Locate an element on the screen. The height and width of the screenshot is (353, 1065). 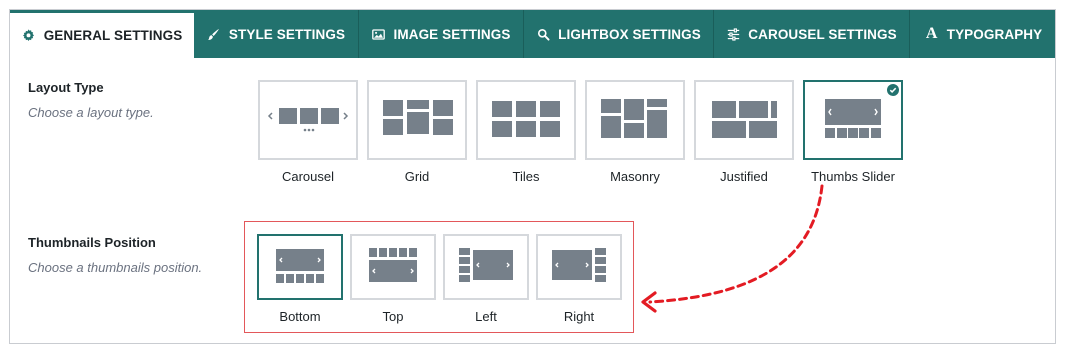
thumbs-option-left: Left is located at coordinates (486, 279).